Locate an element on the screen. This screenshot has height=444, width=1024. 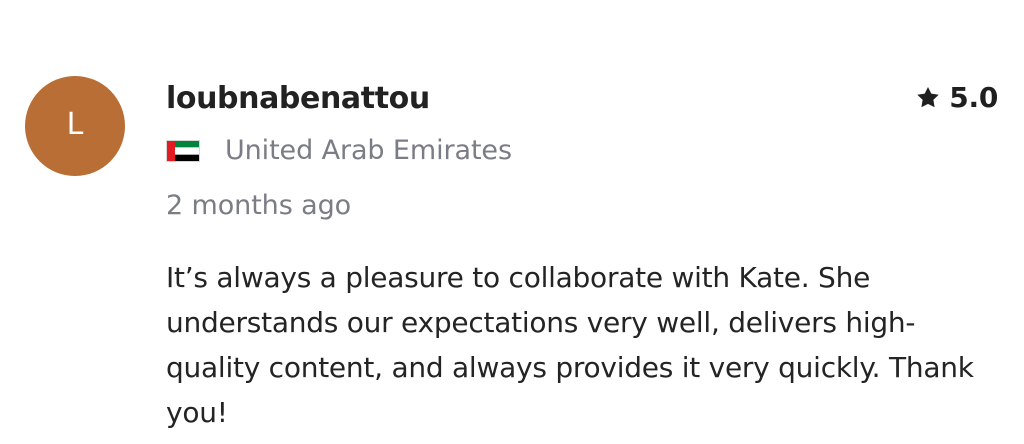
rating: 5.0 is located at coordinates (956, 98).